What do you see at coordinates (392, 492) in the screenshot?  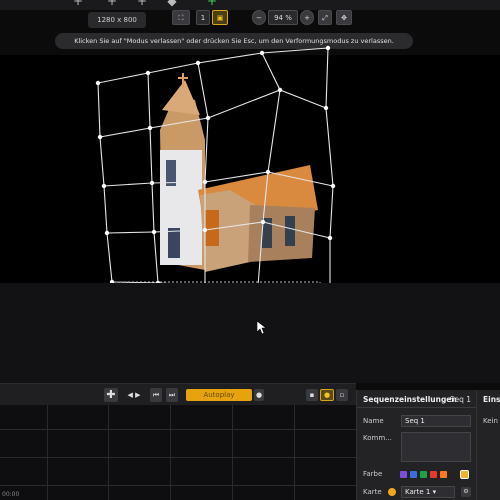 I see `map-color-dot` at bounding box center [392, 492].